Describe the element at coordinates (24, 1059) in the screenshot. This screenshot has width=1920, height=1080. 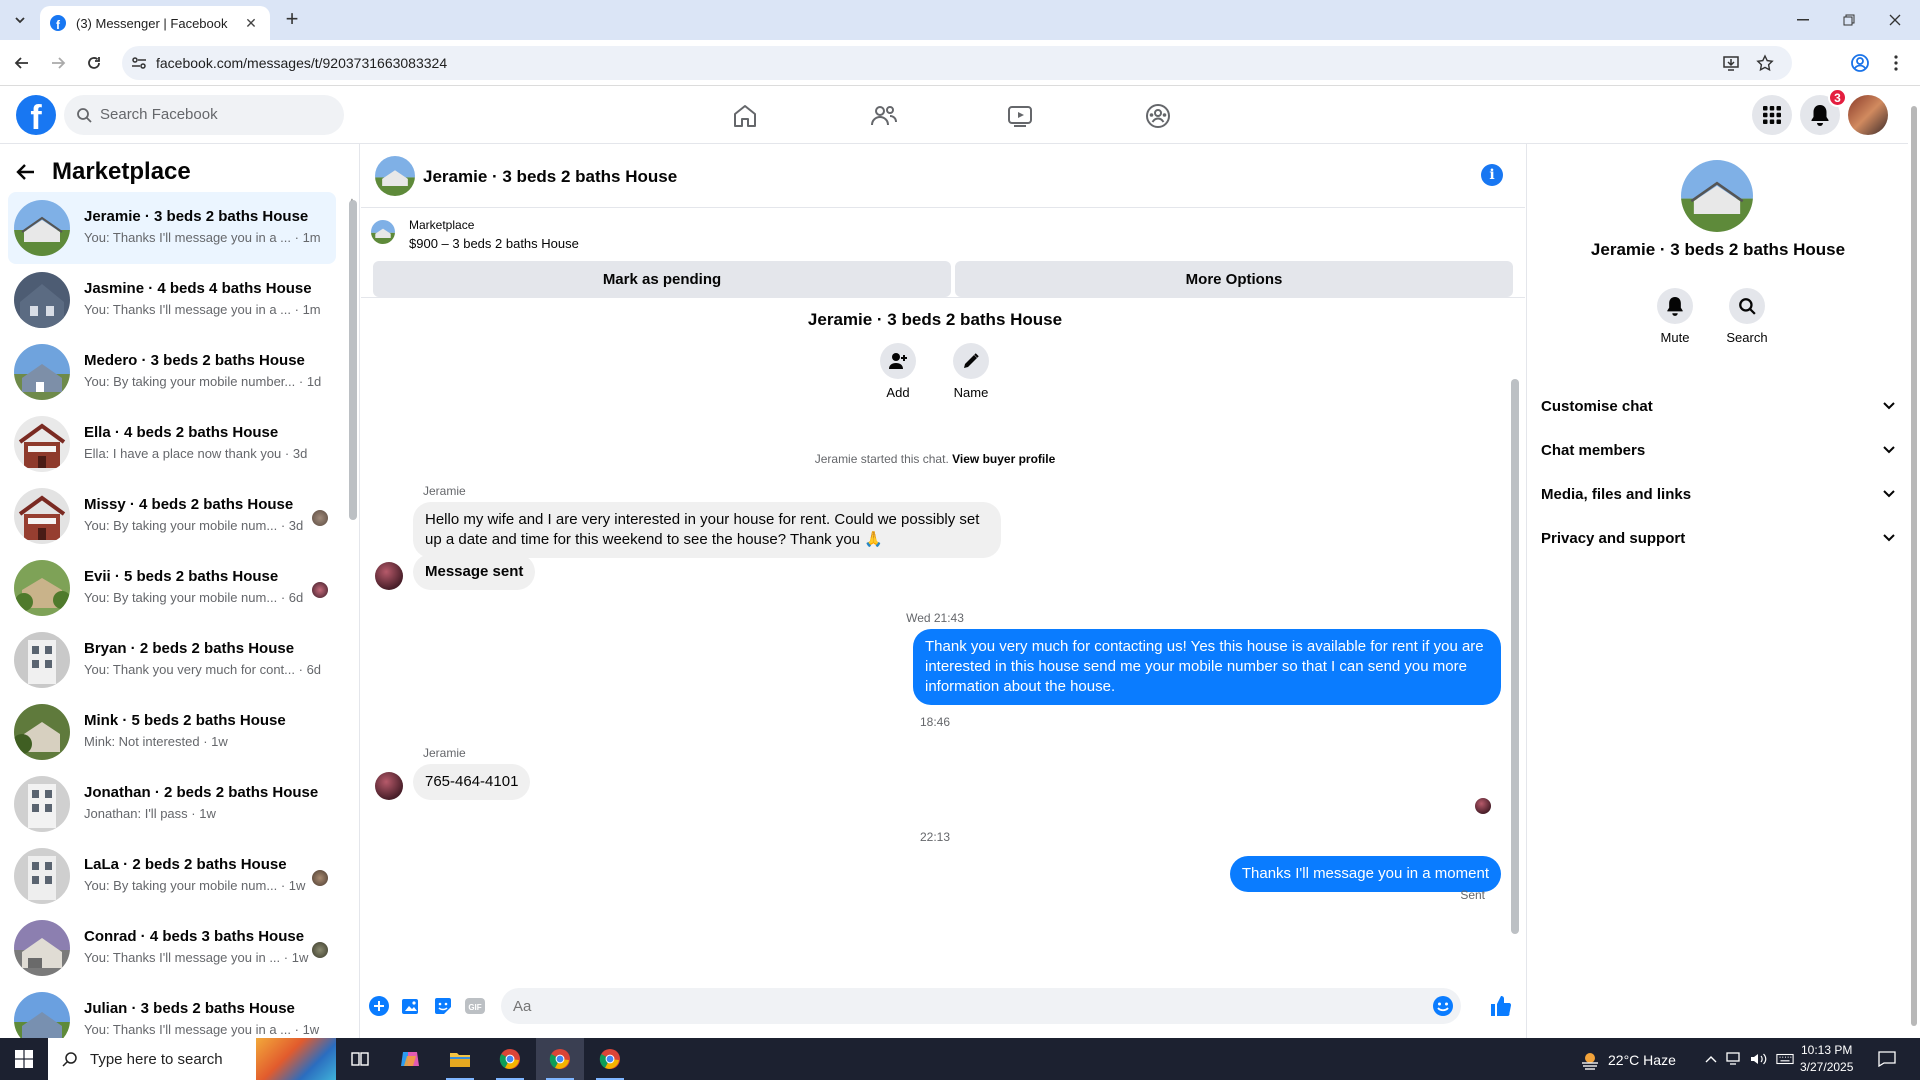
I see `windows-start-icon` at that location.